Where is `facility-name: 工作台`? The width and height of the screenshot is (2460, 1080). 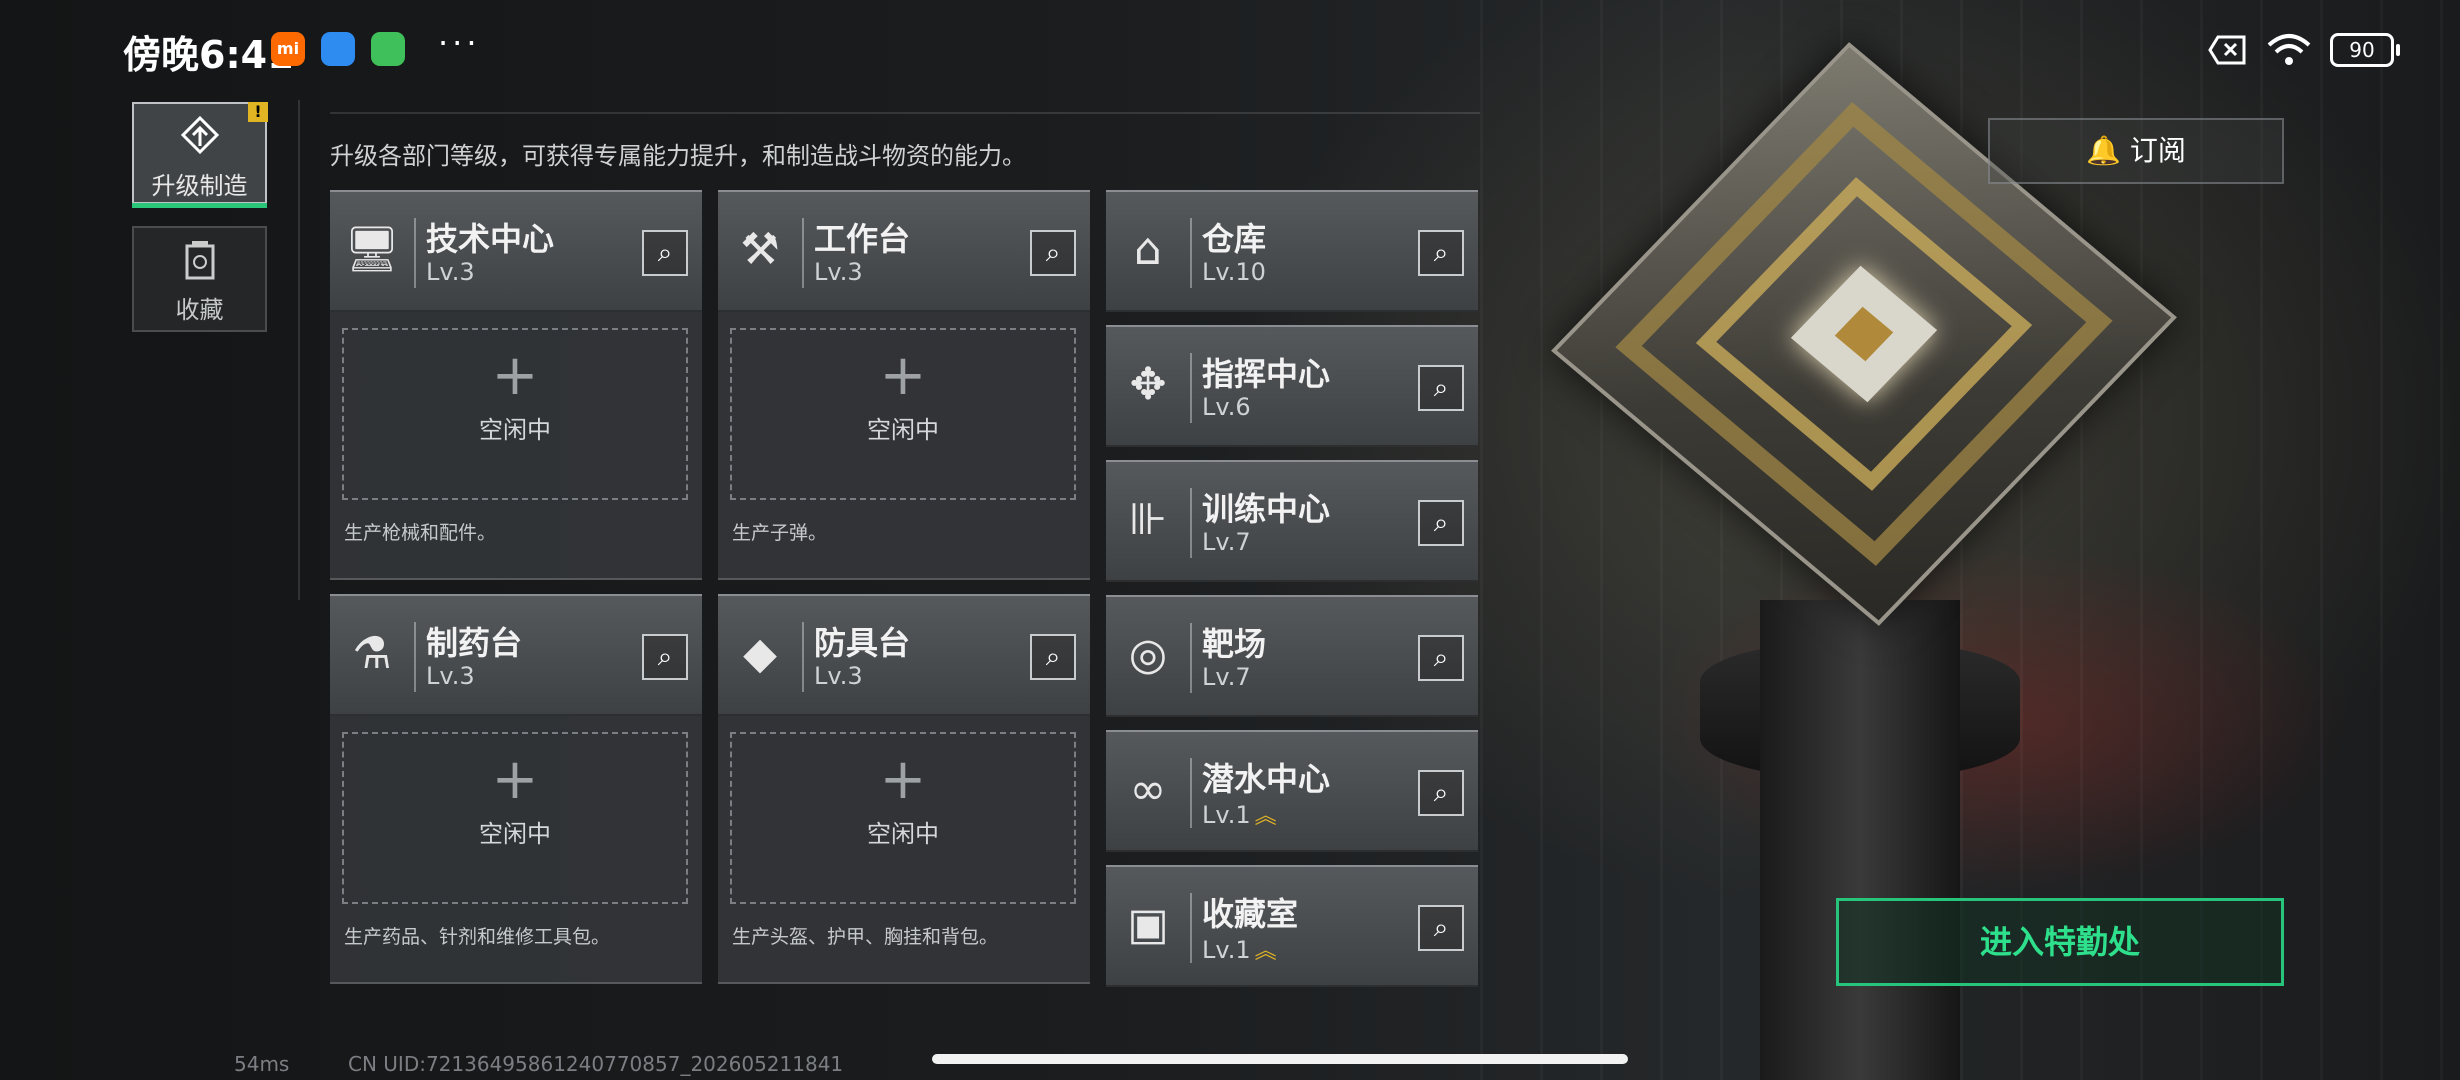 facility-name: 工作台 is located at coordinates (862, 239).